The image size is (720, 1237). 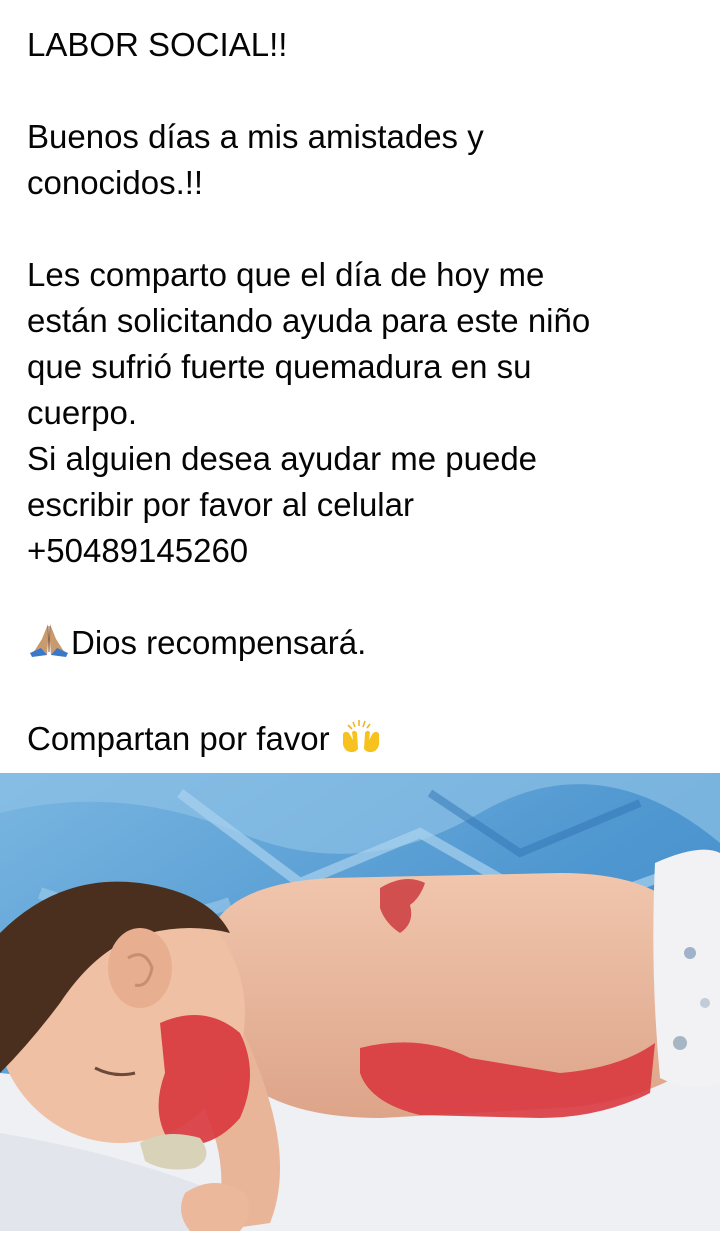 What do you see at coordinates (178, 738) in the screenshot?
I see `share-text: Compartan por favor` at bounding box center [178, 738].